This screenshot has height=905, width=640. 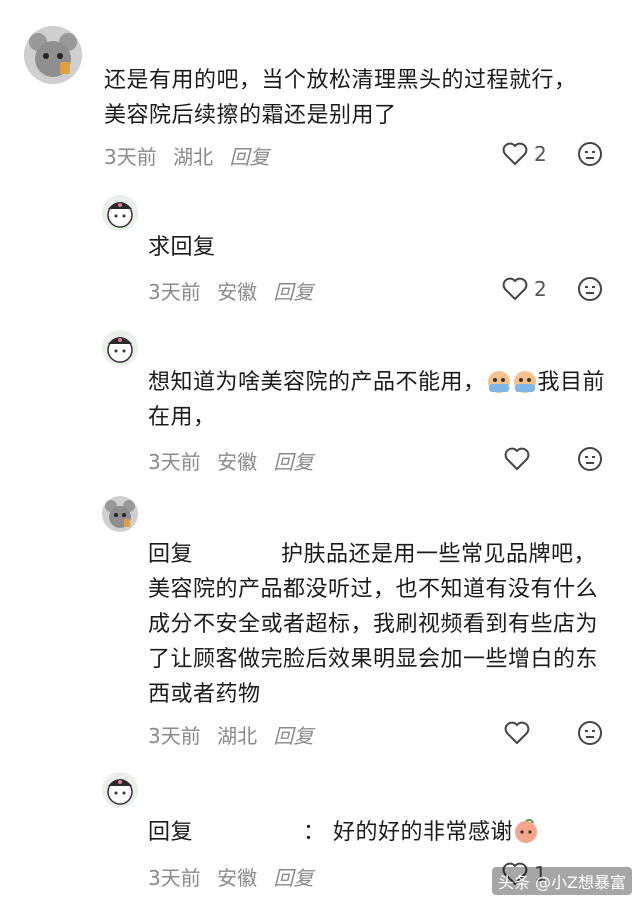 I want to click on peach-emoji-icon, so click(x=526, y=830).